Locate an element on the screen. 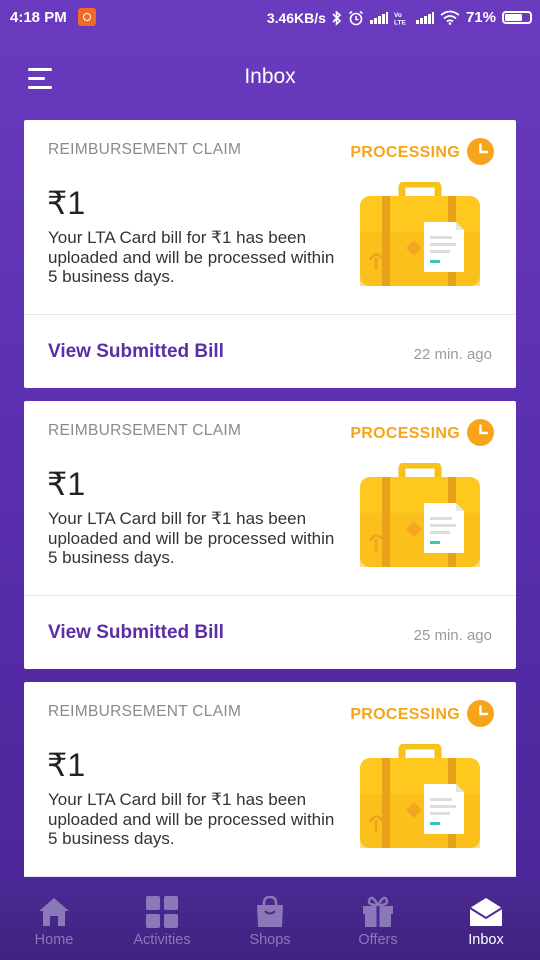  shopping-bag-icon is located at coordinates (270, 911).